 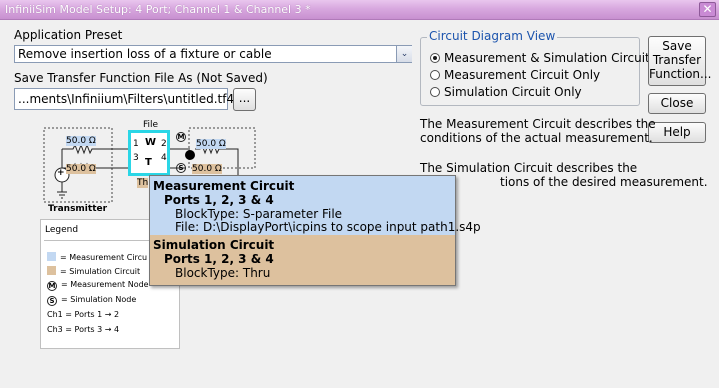 I want to click on source-plus-label: +, so click(x=61, y=173).